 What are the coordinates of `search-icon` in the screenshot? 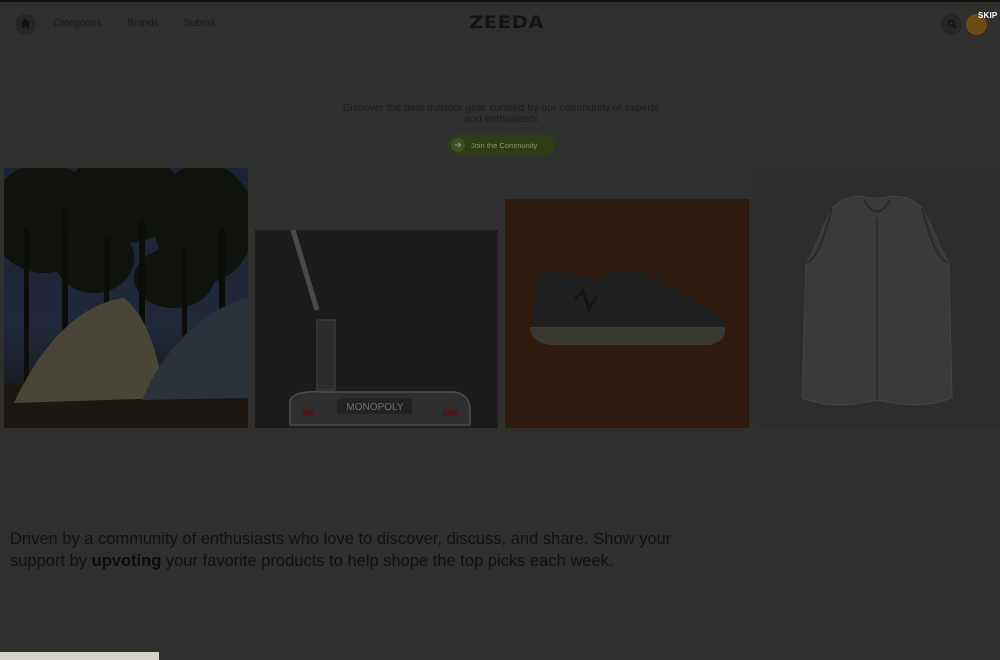 It's located at (952, 25).